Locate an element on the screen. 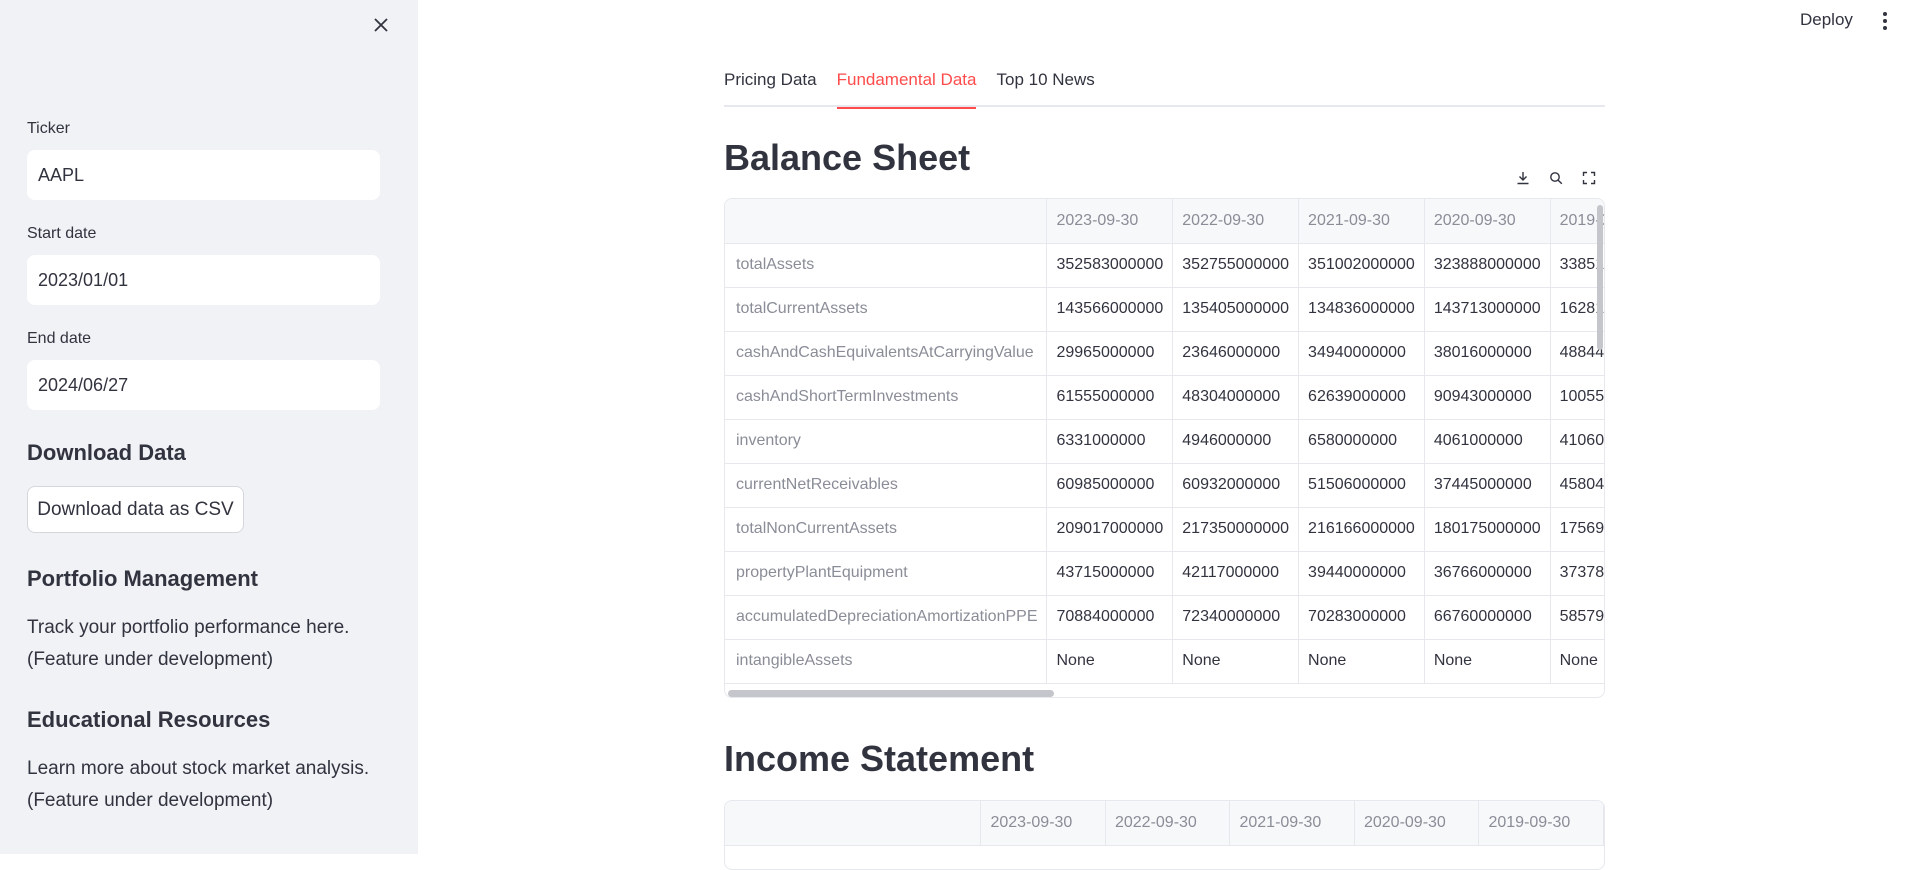  education-text-2: (Feature under development) is located at coordinates (150, 800).